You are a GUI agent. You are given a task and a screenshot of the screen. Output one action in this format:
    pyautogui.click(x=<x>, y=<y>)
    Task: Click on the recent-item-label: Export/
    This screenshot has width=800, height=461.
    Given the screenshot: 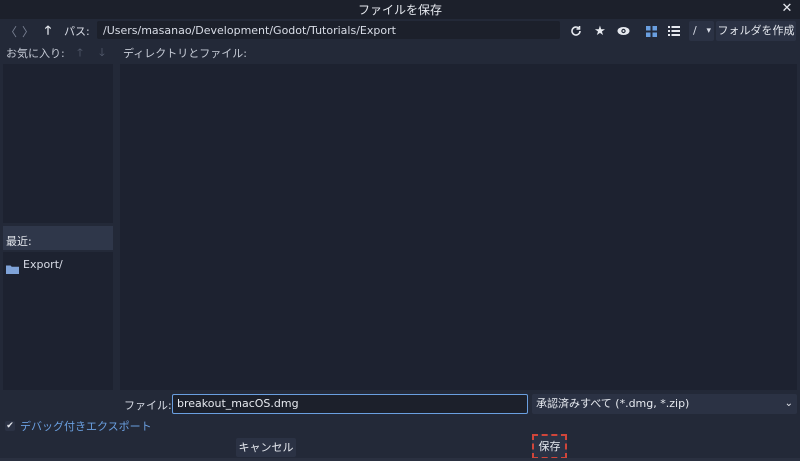 What is the action you would take?
    pyautogui.click(x=43, y=264)
    